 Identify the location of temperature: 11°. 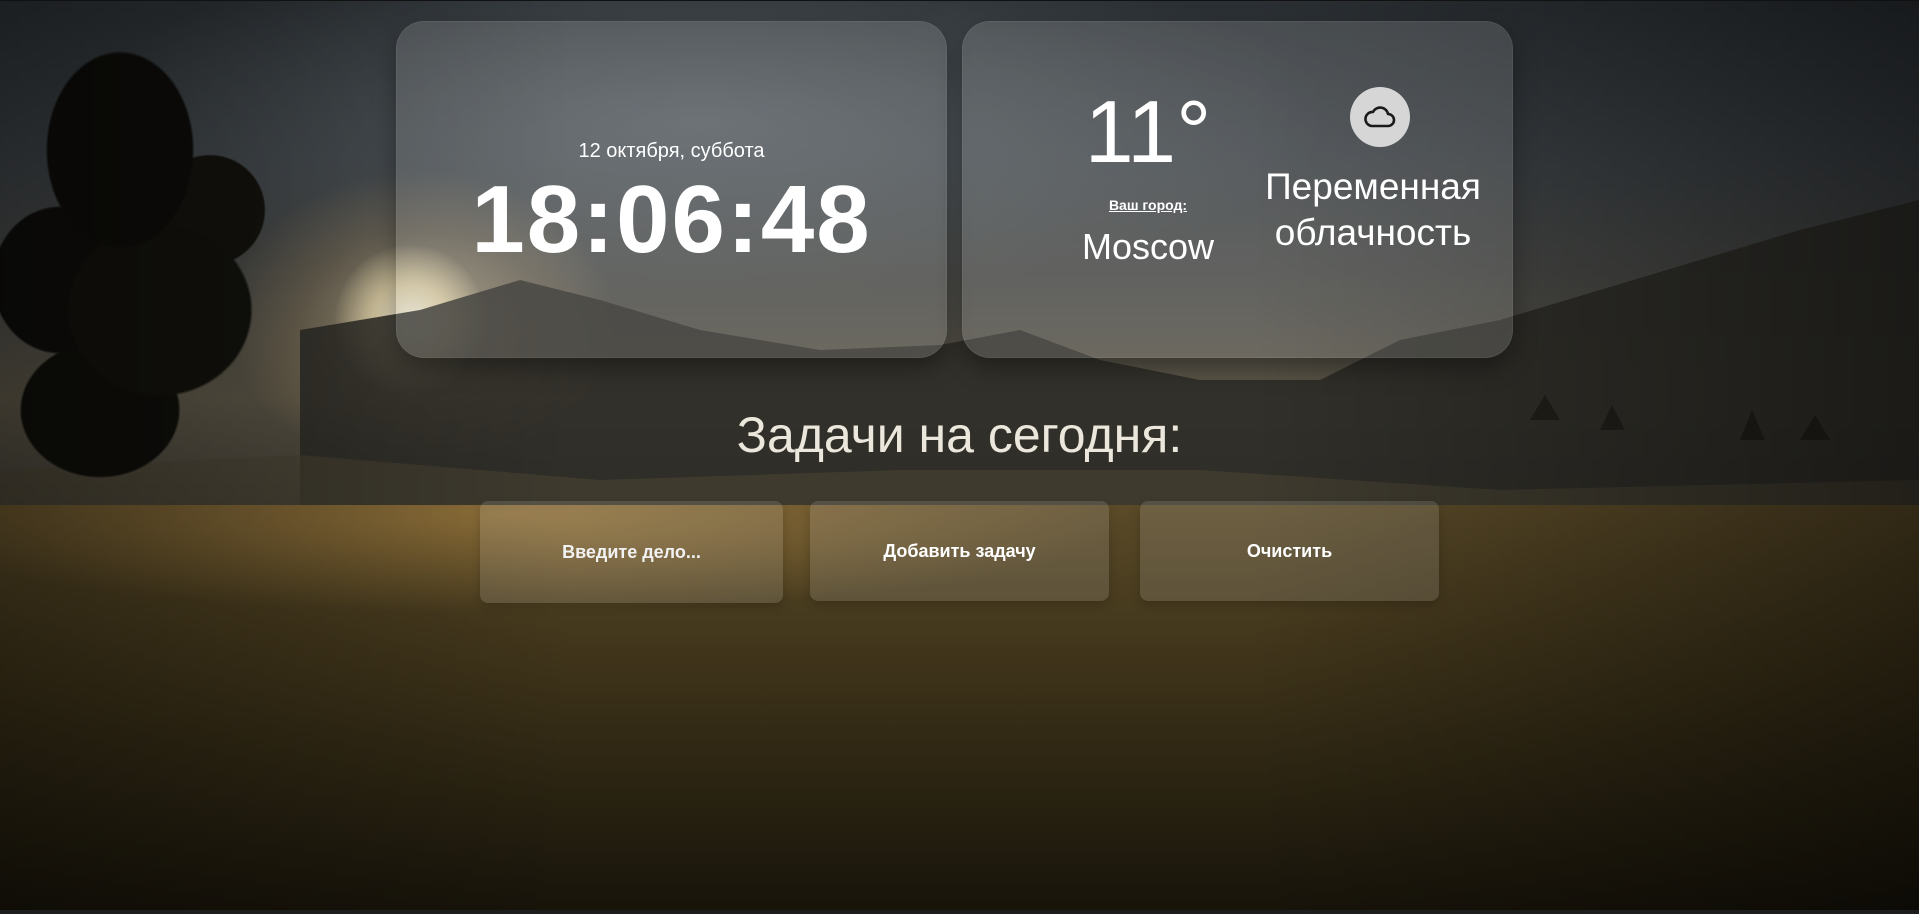
(1148, 131).